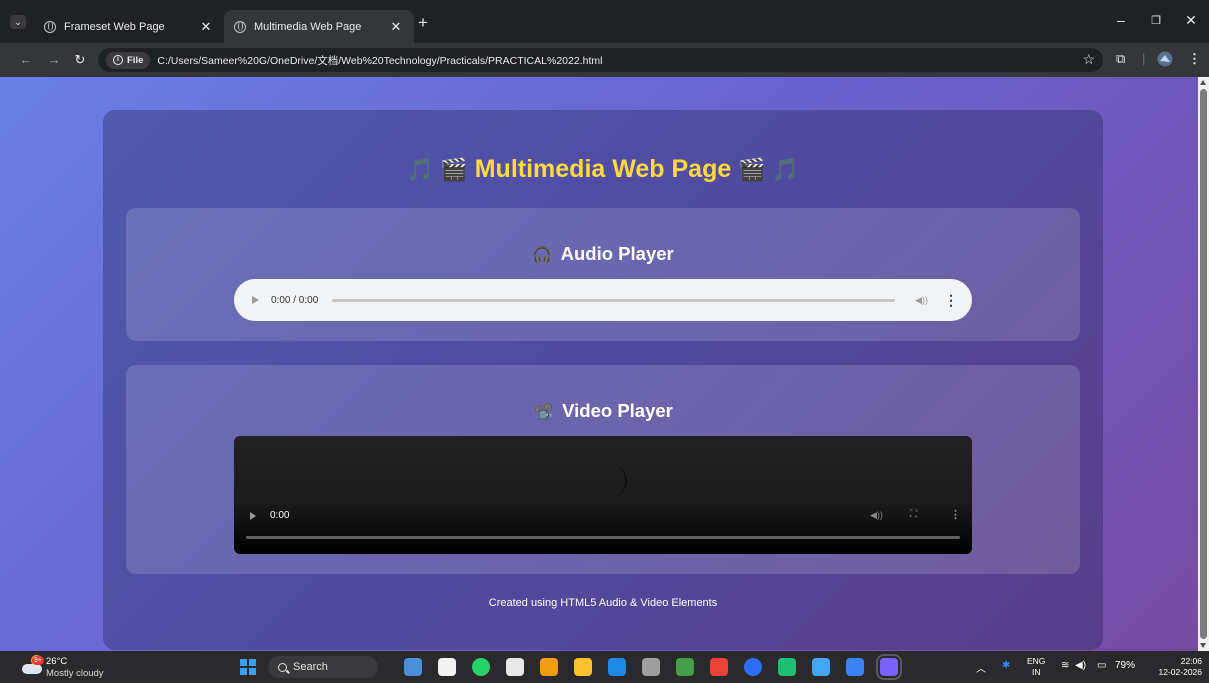 The width and height of the screenshot is (1209, 683). Describe the element at coordinates (118, 60) in the screenshot. I see `info-icon: i` at that location.